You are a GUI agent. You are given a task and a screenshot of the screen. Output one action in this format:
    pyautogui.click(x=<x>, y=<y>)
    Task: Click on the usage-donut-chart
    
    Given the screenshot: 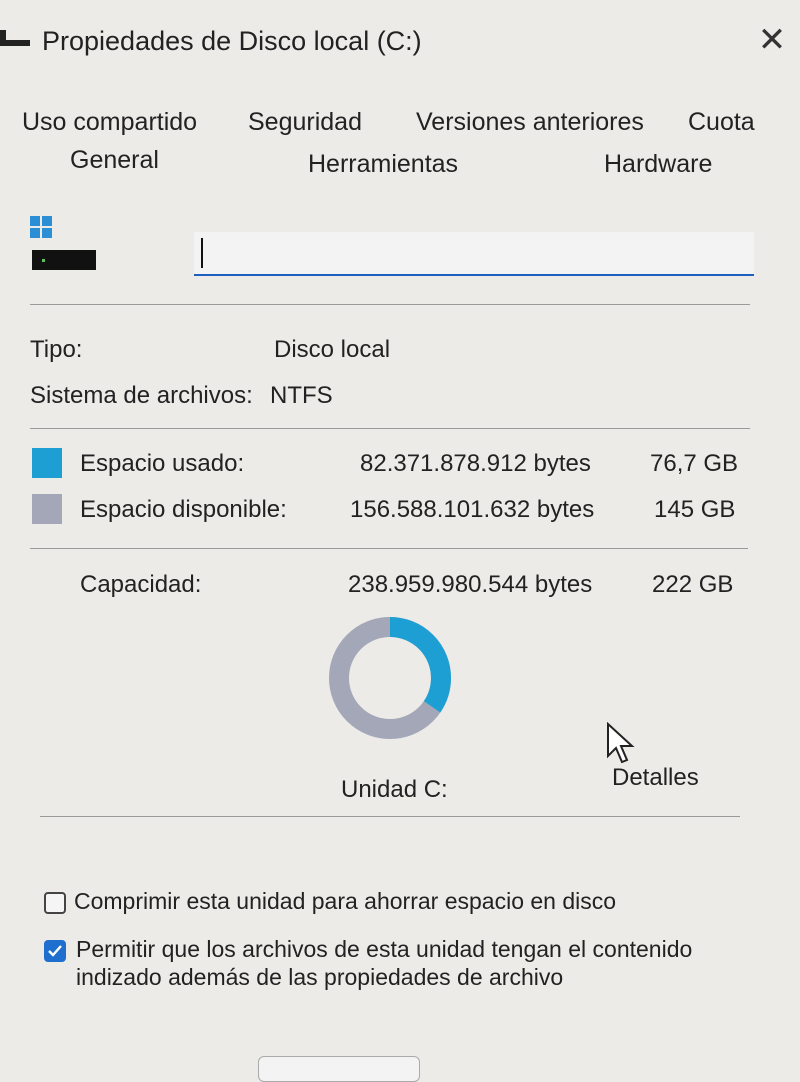 What is the action you would take?
    pyautogui.click(x=390, y=678)
    